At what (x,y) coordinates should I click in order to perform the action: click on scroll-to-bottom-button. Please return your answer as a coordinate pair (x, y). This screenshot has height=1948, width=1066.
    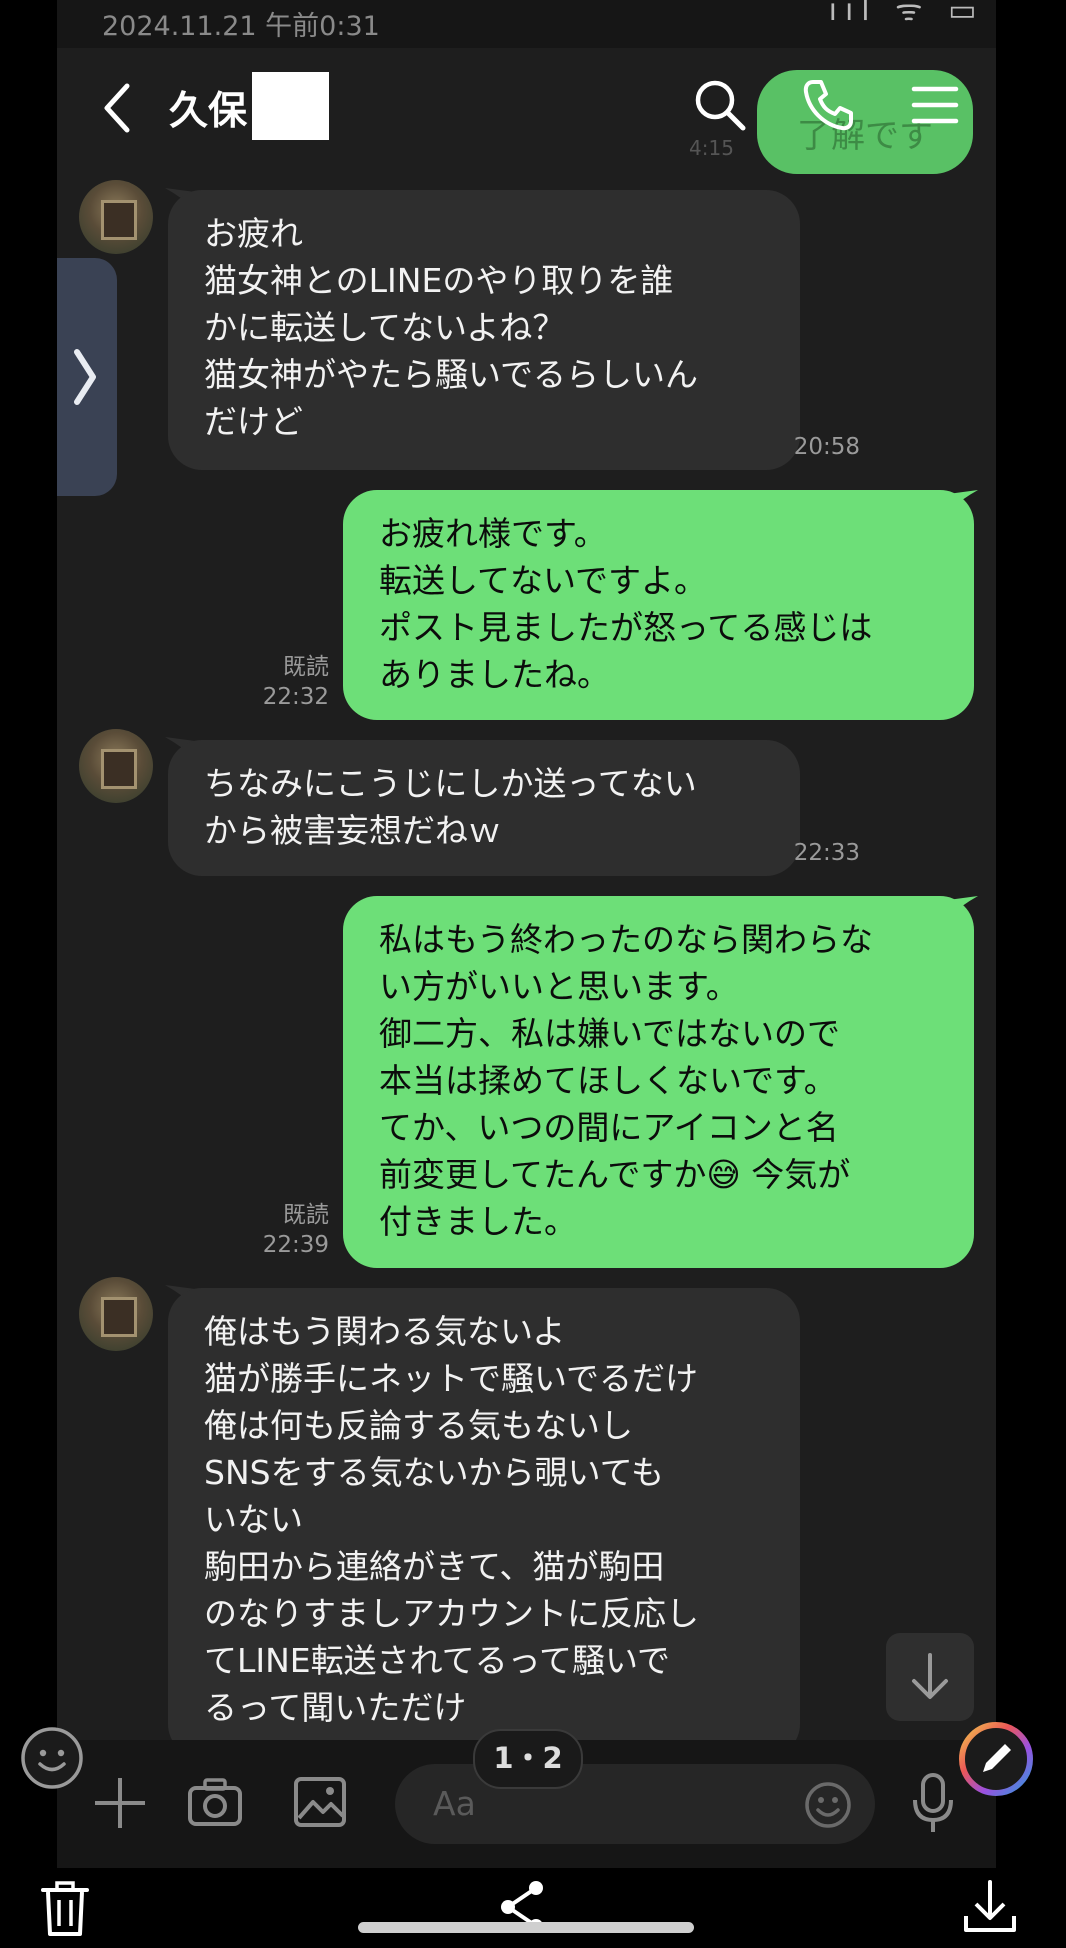
    Looking at the image, I should click on (930, 1677).